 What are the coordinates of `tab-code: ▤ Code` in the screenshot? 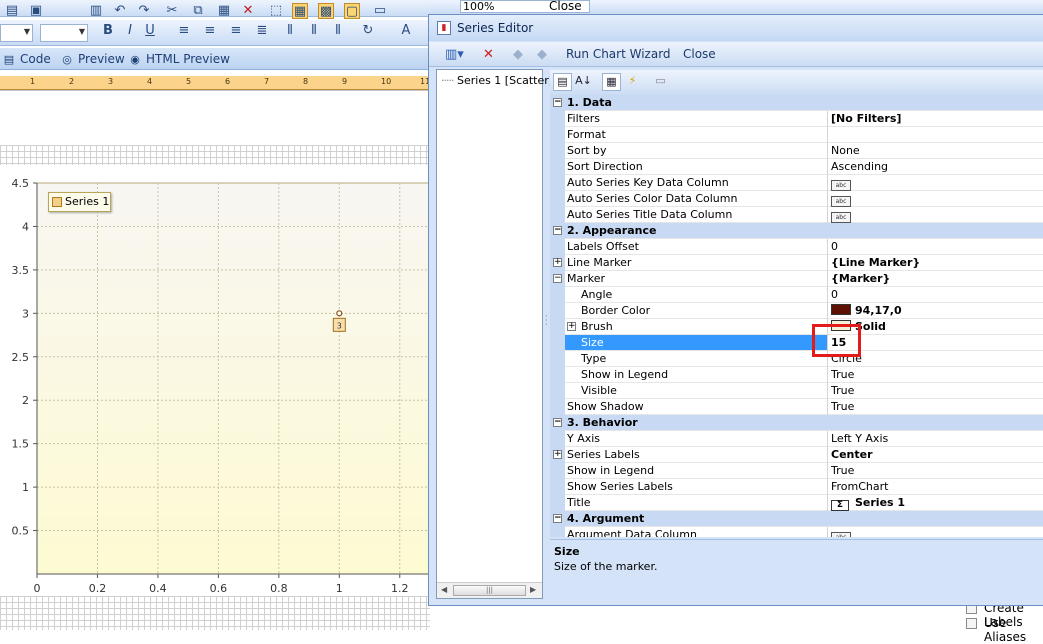 It's located at (28, 60).